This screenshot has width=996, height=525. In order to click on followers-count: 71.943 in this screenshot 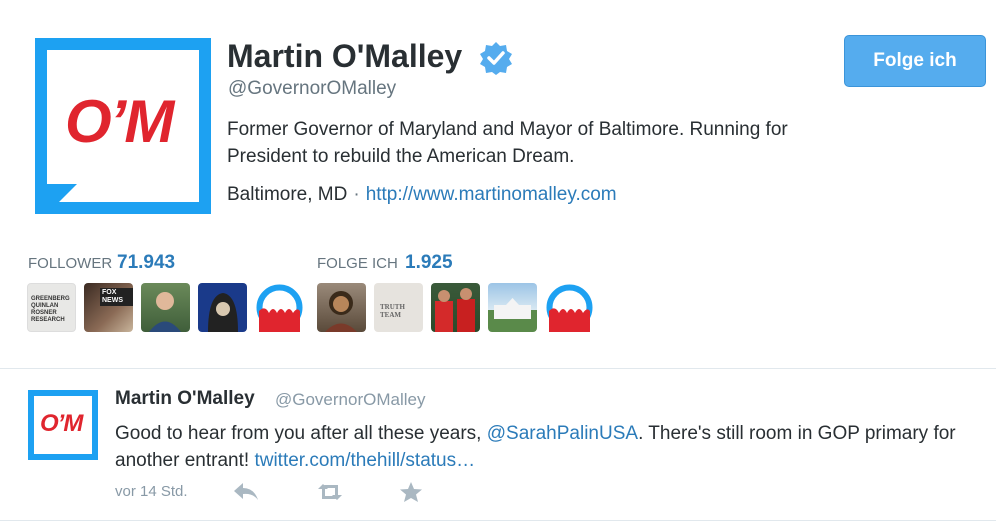, I will do `click(146, 263)`.